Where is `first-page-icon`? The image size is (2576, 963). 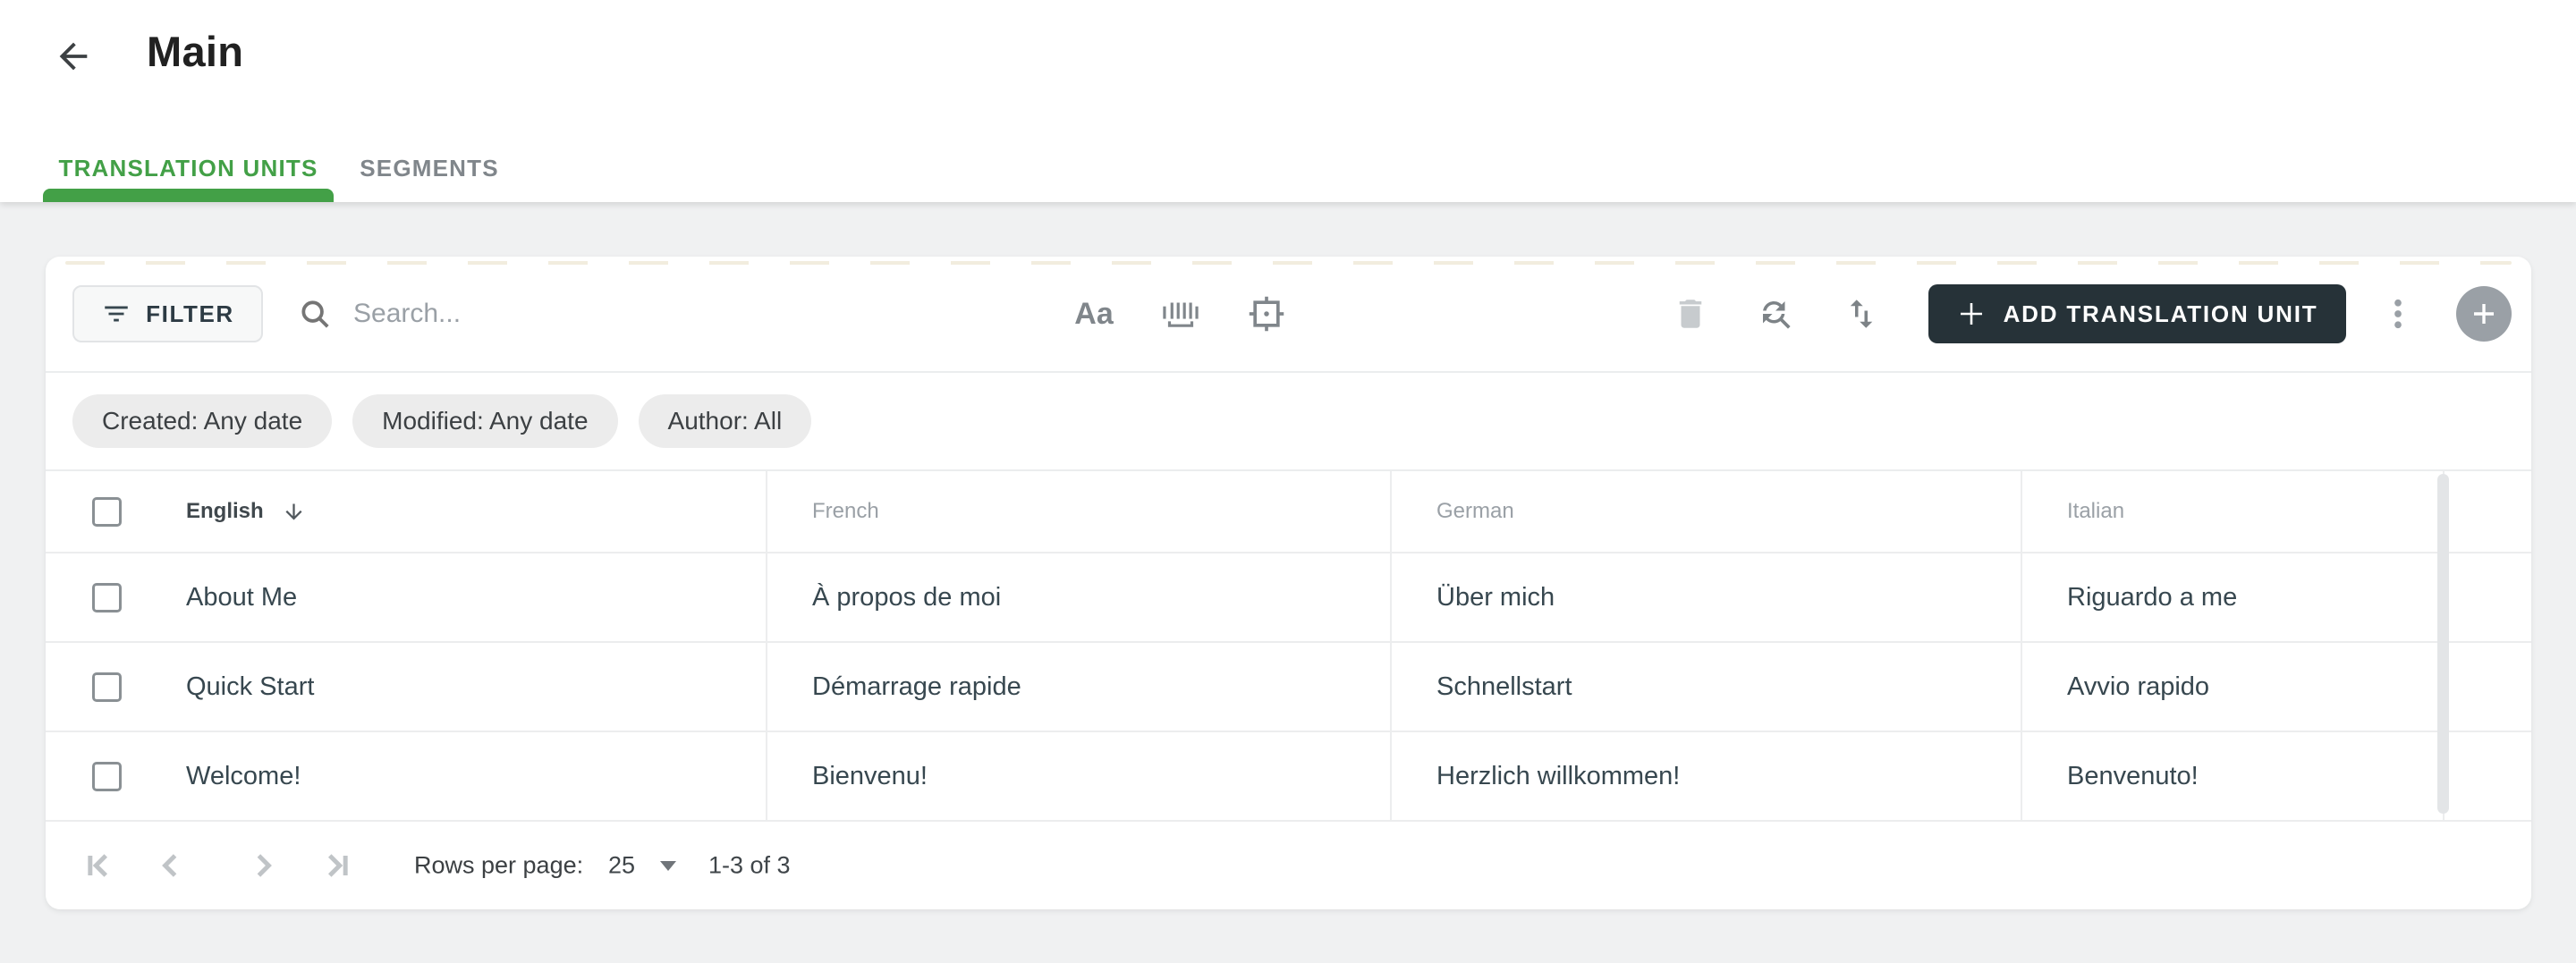 first-page-icon is located at coordinates (98, 865).